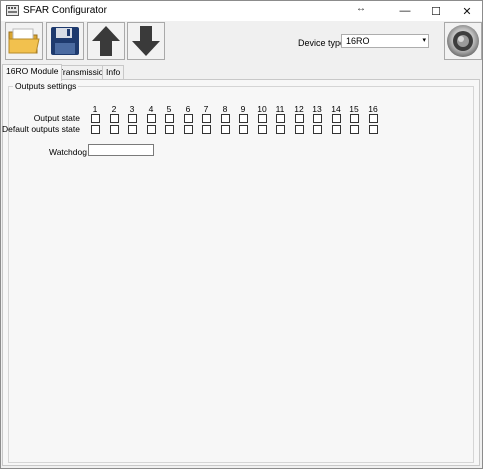 The height and width of the screenshot is (469, 483). What do you see at coordinates (466, 11) in the screenshot?
I see `close-button: ✕` at bounding box center [466, 11].